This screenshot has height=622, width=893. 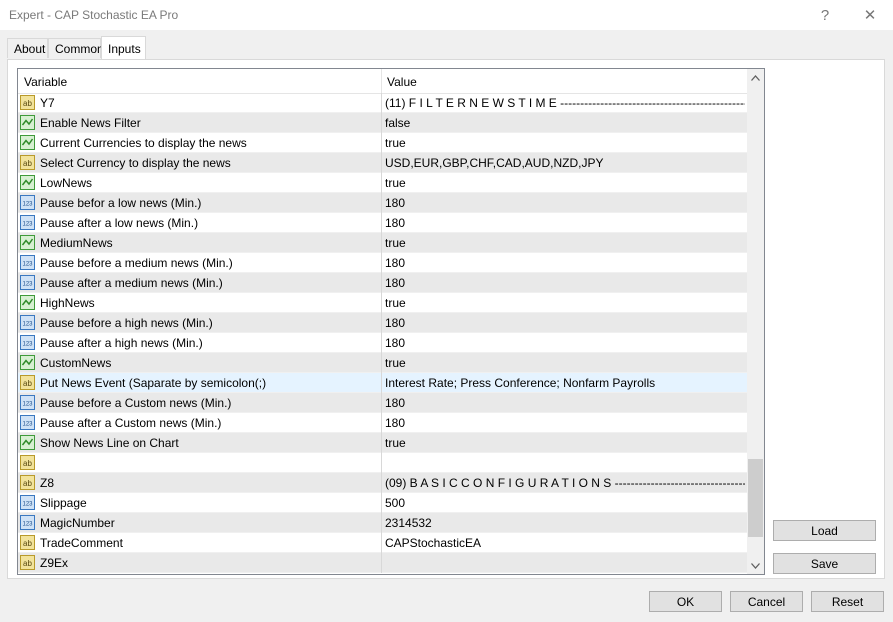 I want to click on table-row: 123 Pause before a high news (Min.) 180, so click(x=382, y=323).